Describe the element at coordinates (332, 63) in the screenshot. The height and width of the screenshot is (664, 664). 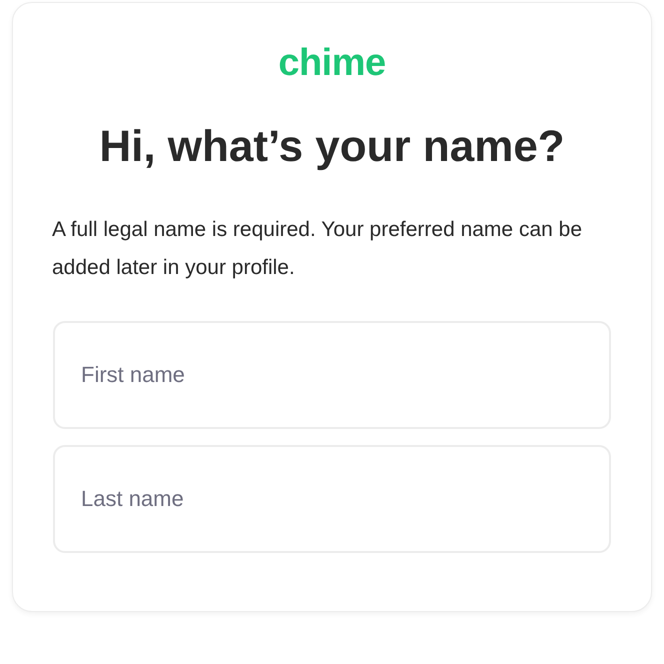
I see `logo: chime` at that location.